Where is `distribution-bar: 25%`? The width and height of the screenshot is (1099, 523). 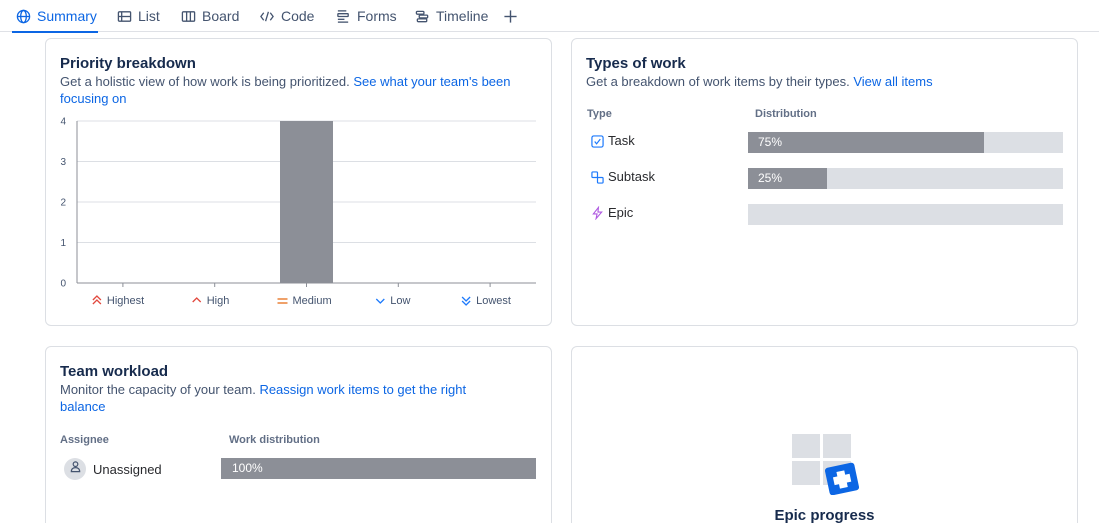 distribution-bar: 25% is located at coordinates (905, 178).